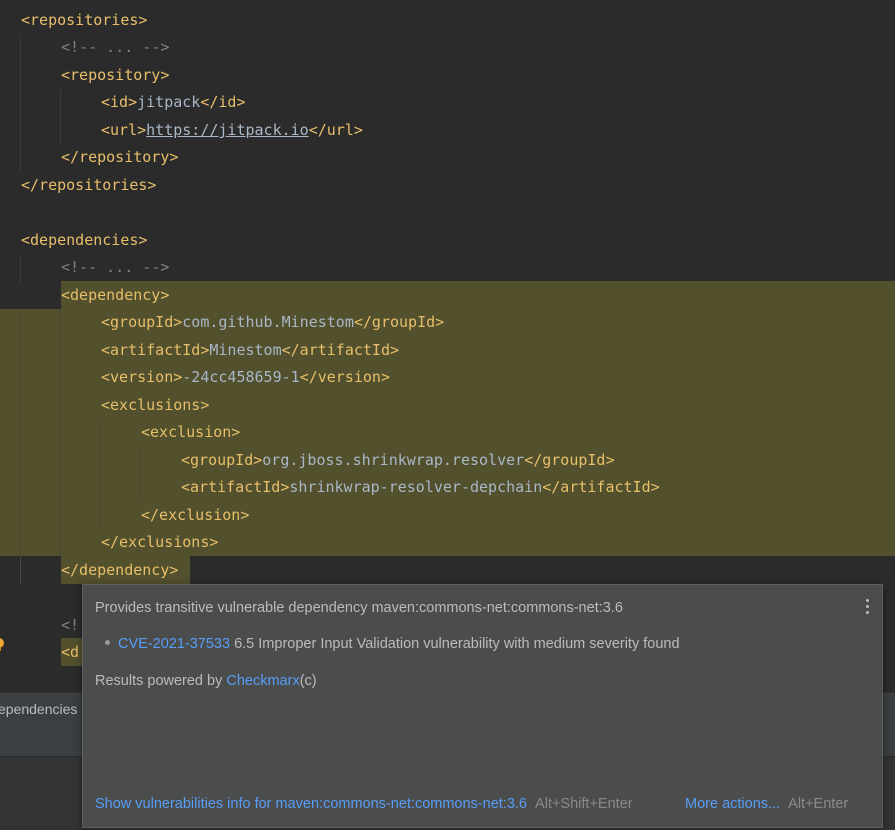  I want to click on xml-text: org.jboss.shrinkwrap.resolver, so click(393, 460).